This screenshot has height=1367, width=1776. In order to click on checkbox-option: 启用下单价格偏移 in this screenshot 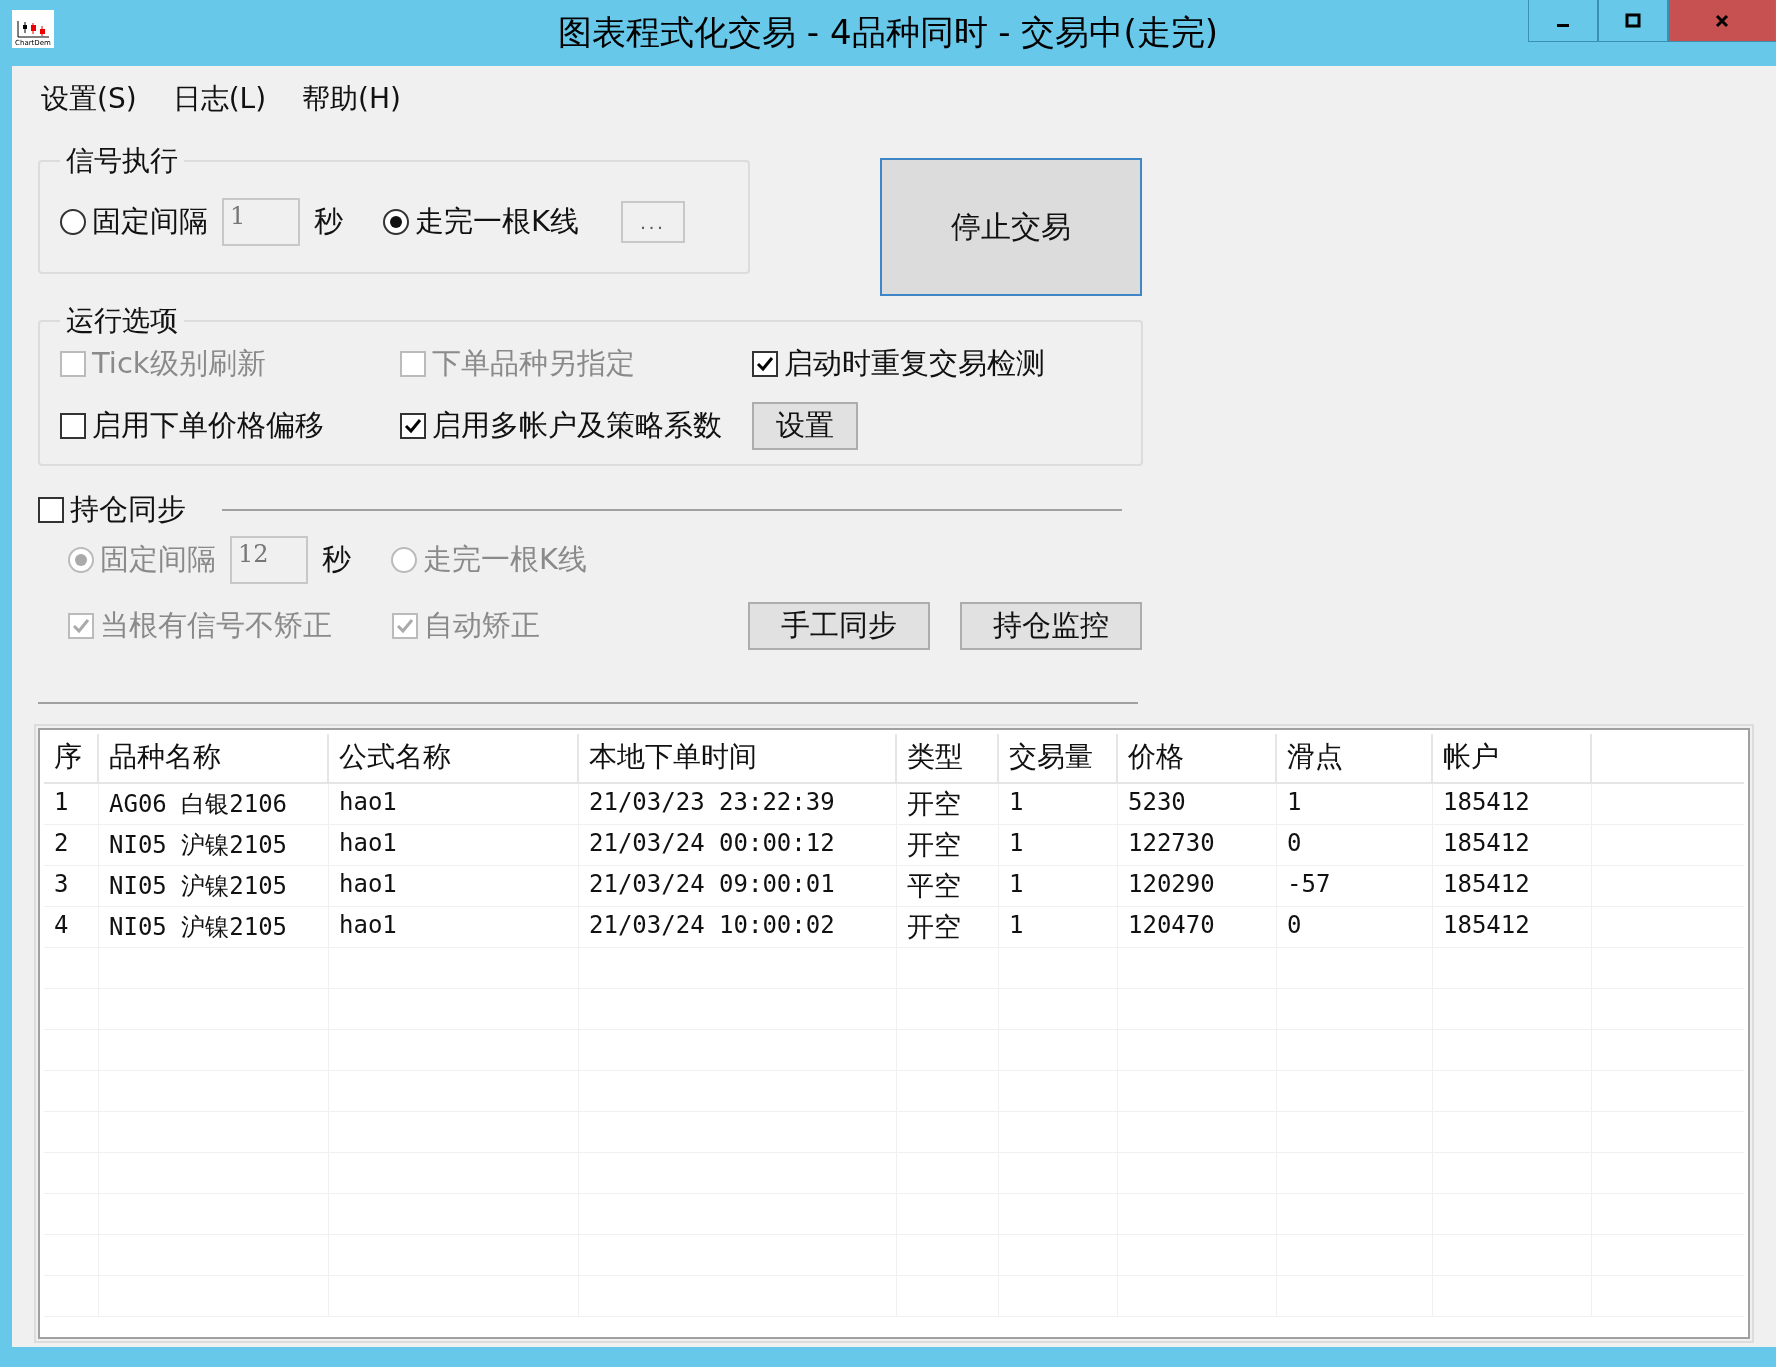, I will do `click(230, 426)`.